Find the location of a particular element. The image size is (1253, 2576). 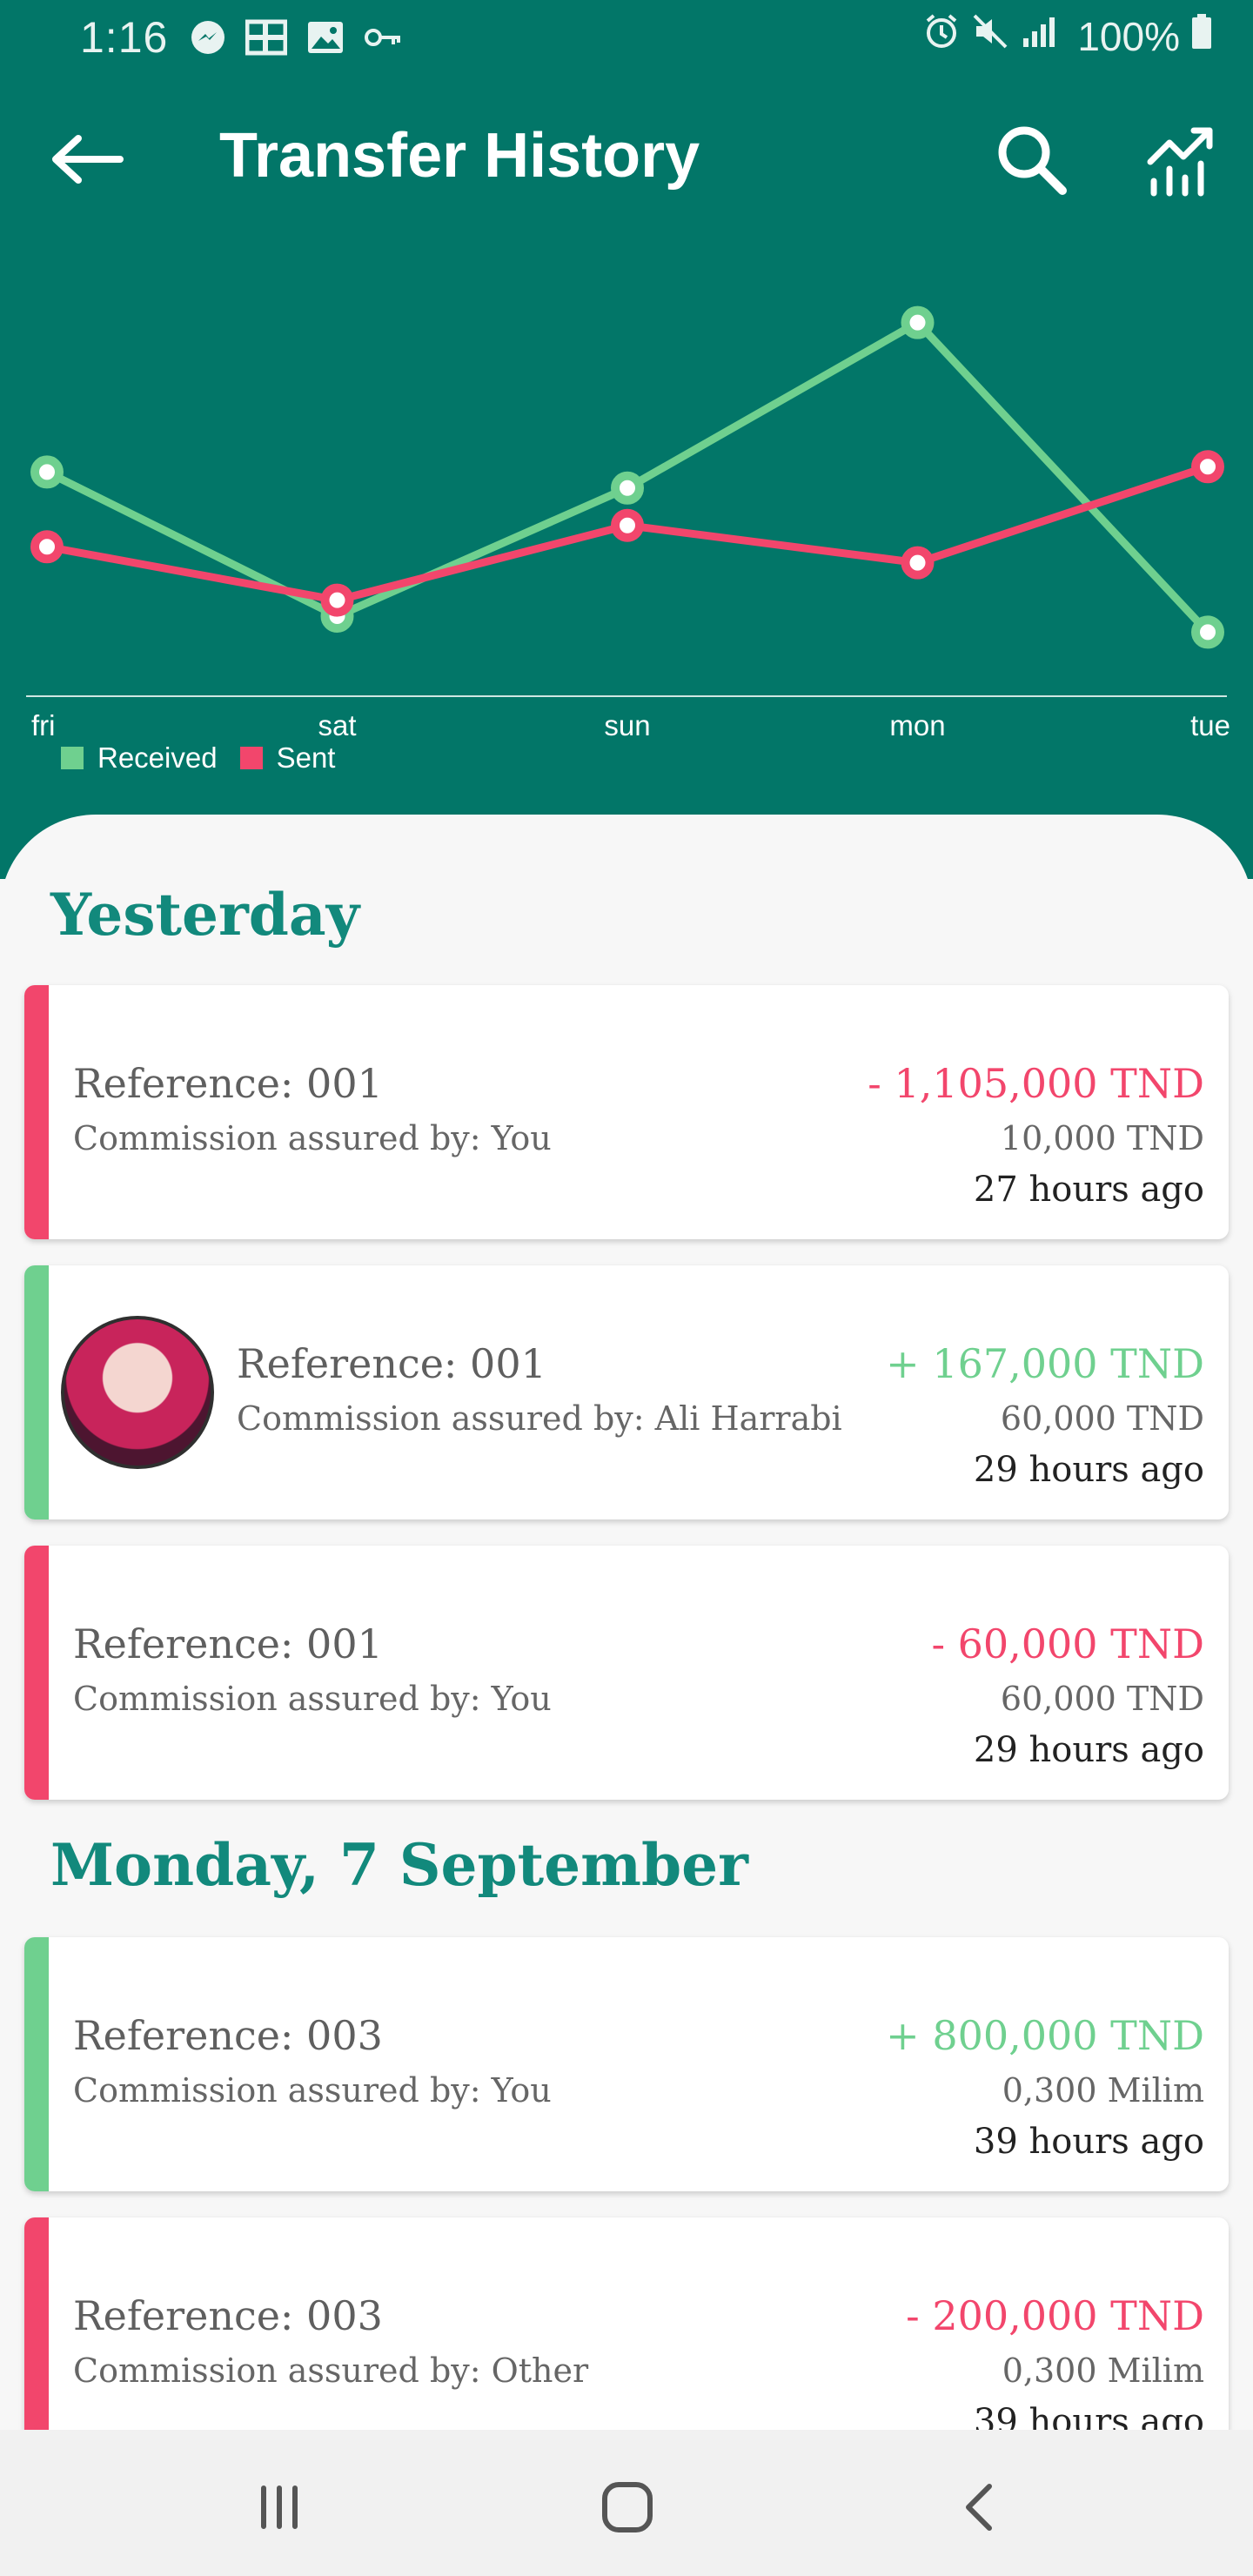

legend-swatch-sent is located at coordinates (251, 758).